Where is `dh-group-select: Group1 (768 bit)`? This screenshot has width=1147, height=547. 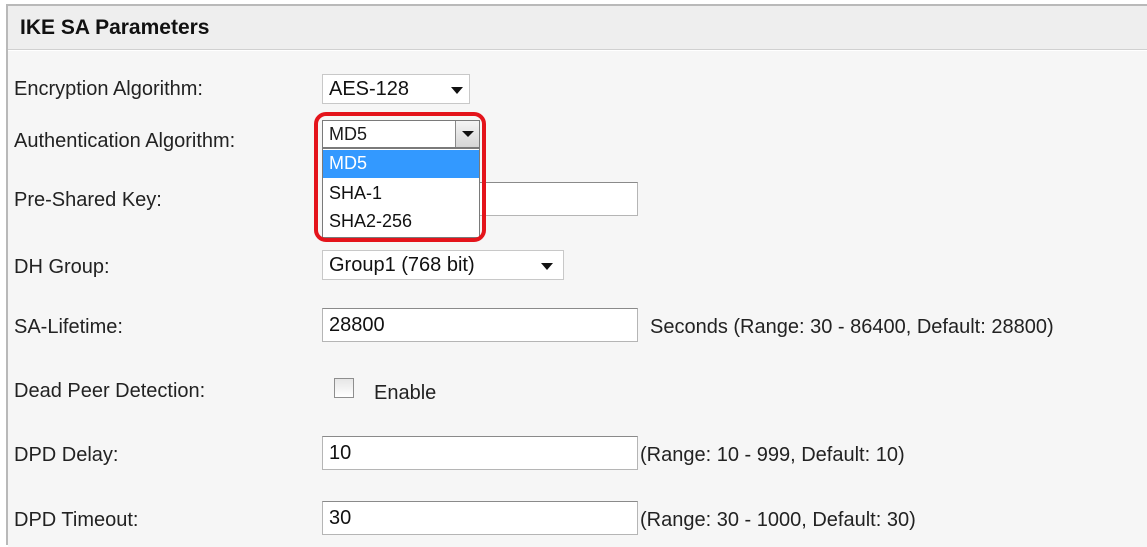
dh-group-select: Group1 (768 bit) is located at coordinates (443, 265).